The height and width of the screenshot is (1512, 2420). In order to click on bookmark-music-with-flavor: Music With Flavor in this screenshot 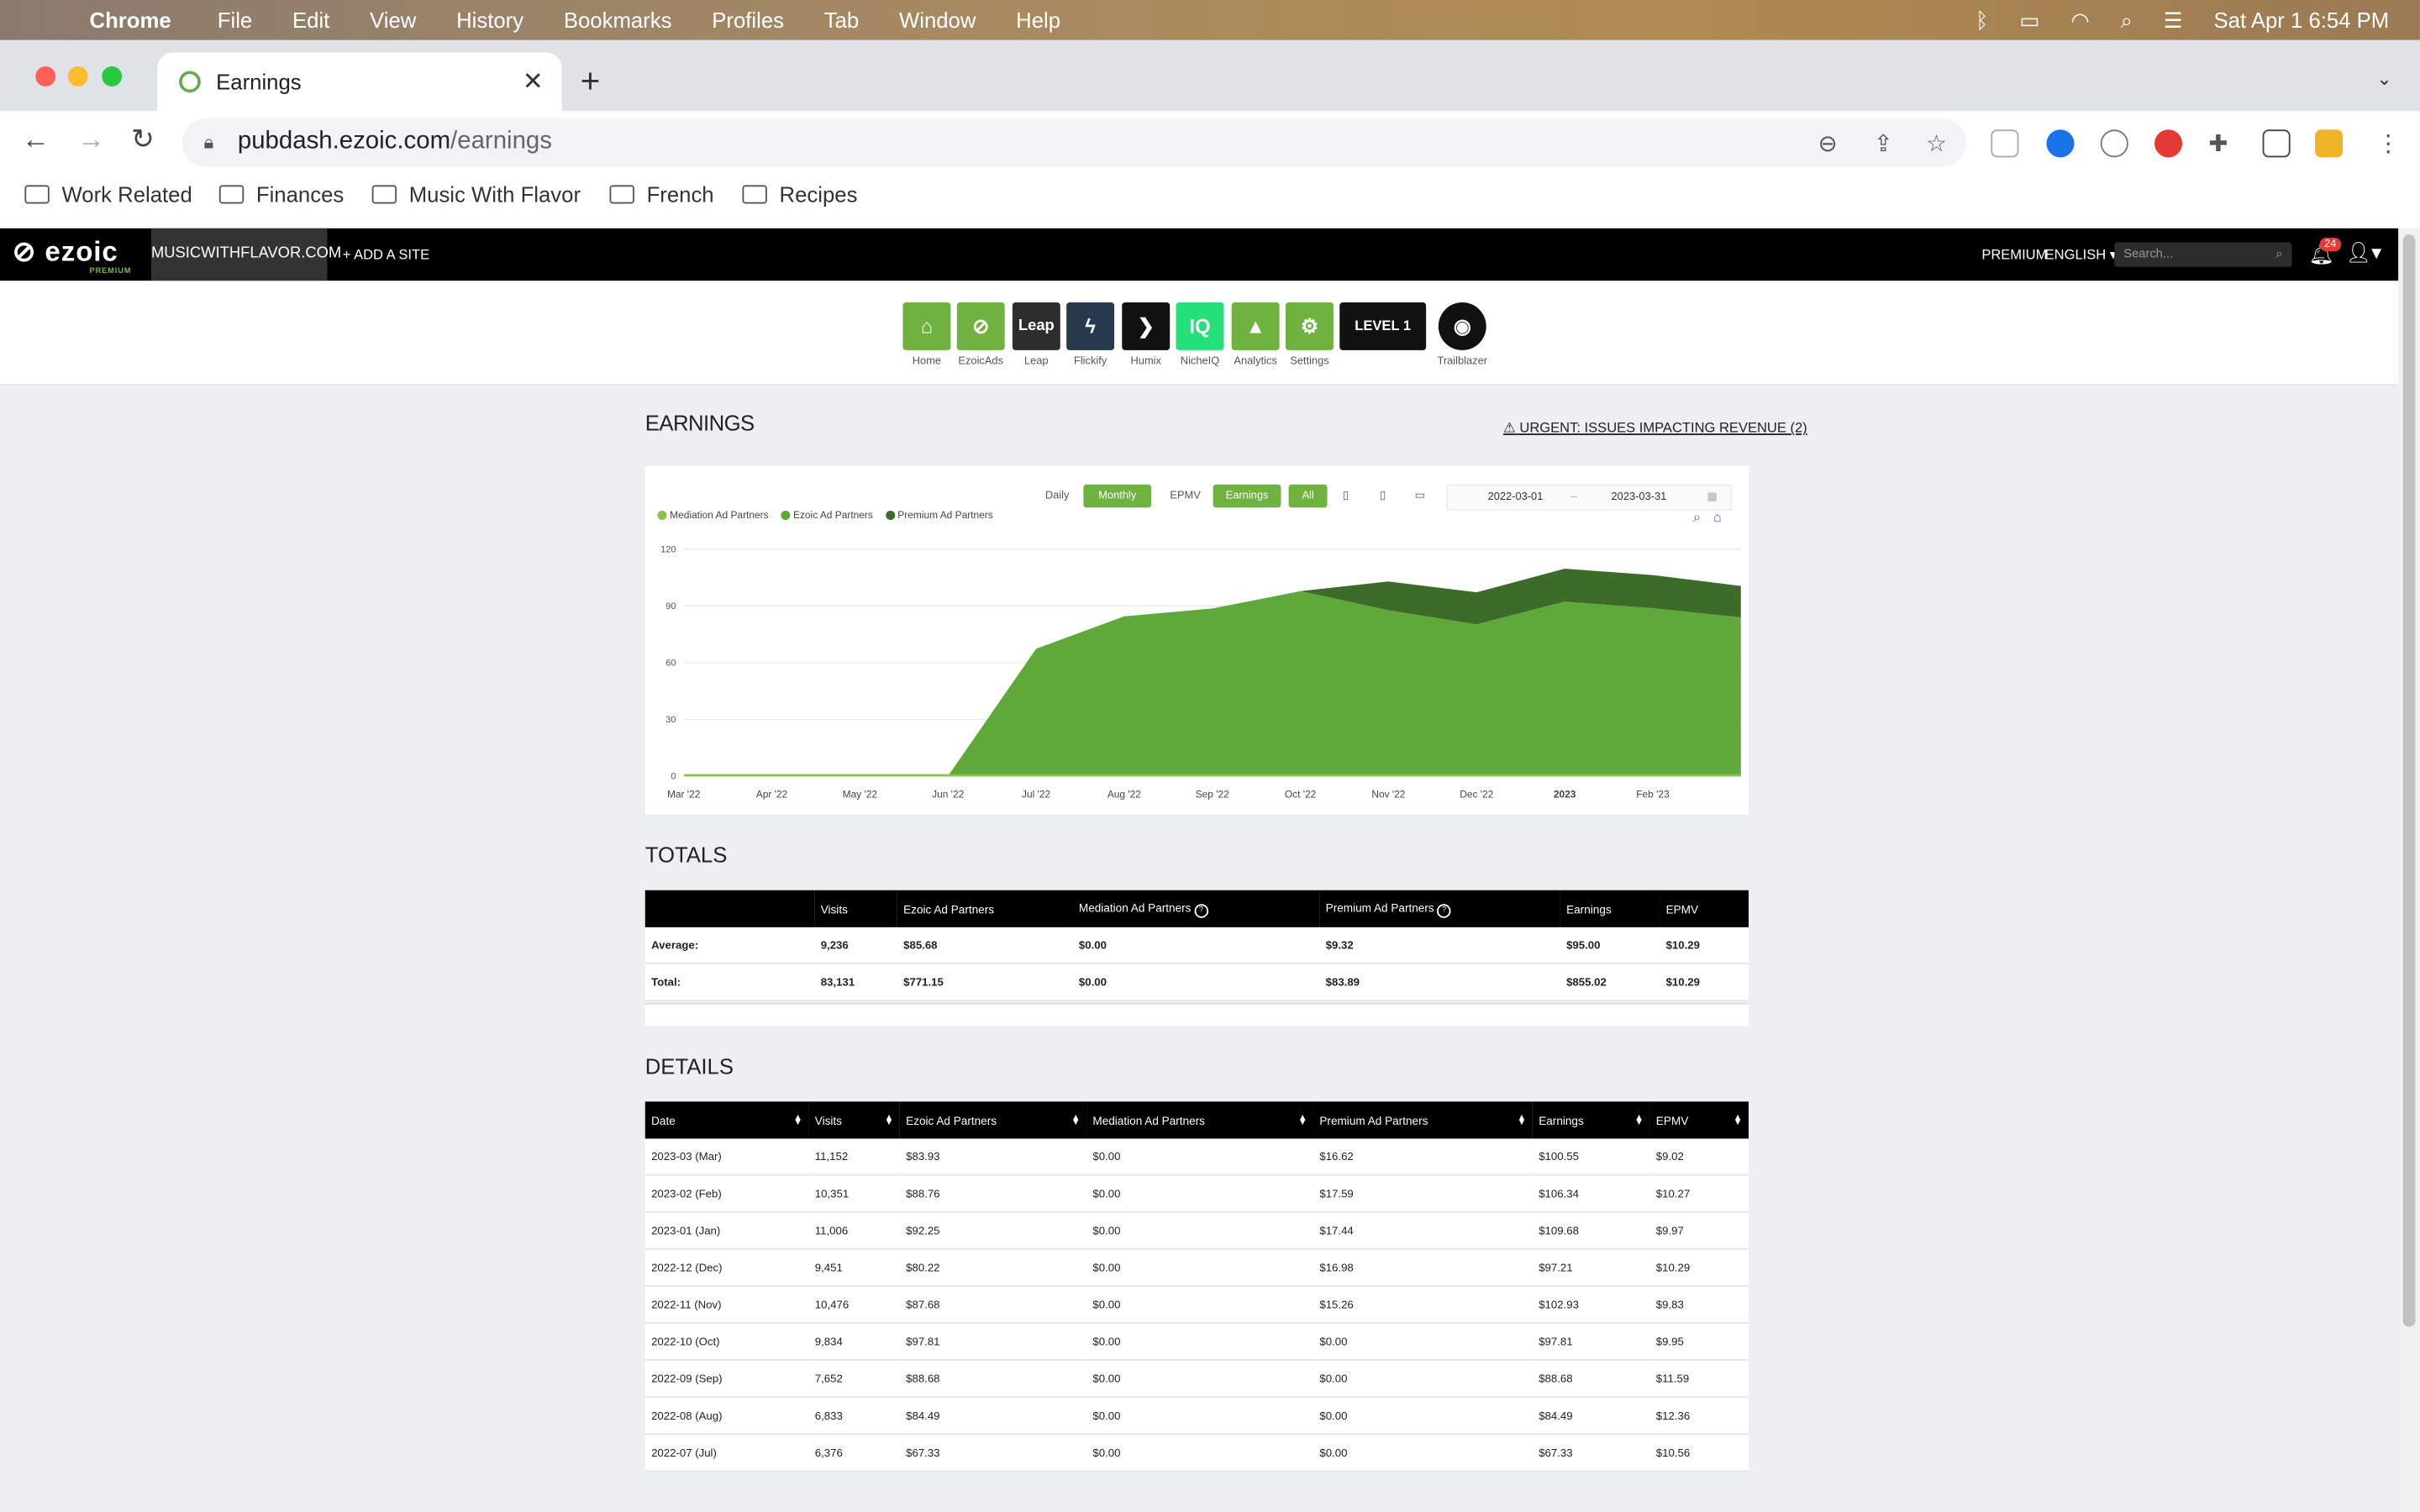, I will do `click(476, 194)`.